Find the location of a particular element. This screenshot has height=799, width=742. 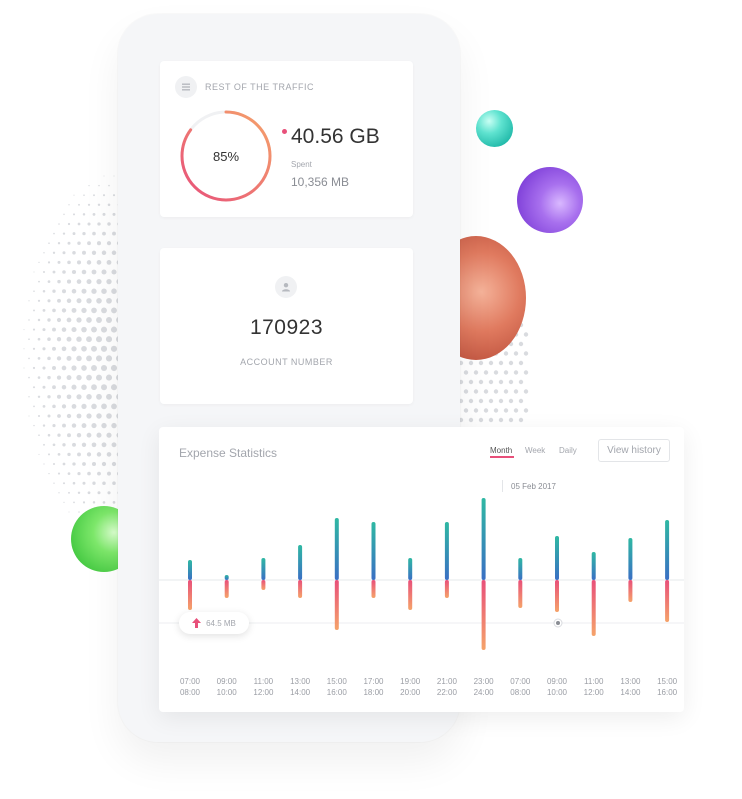

traffic-title: REST OF THE TRAFFIC is located at coordinates (260, 87).